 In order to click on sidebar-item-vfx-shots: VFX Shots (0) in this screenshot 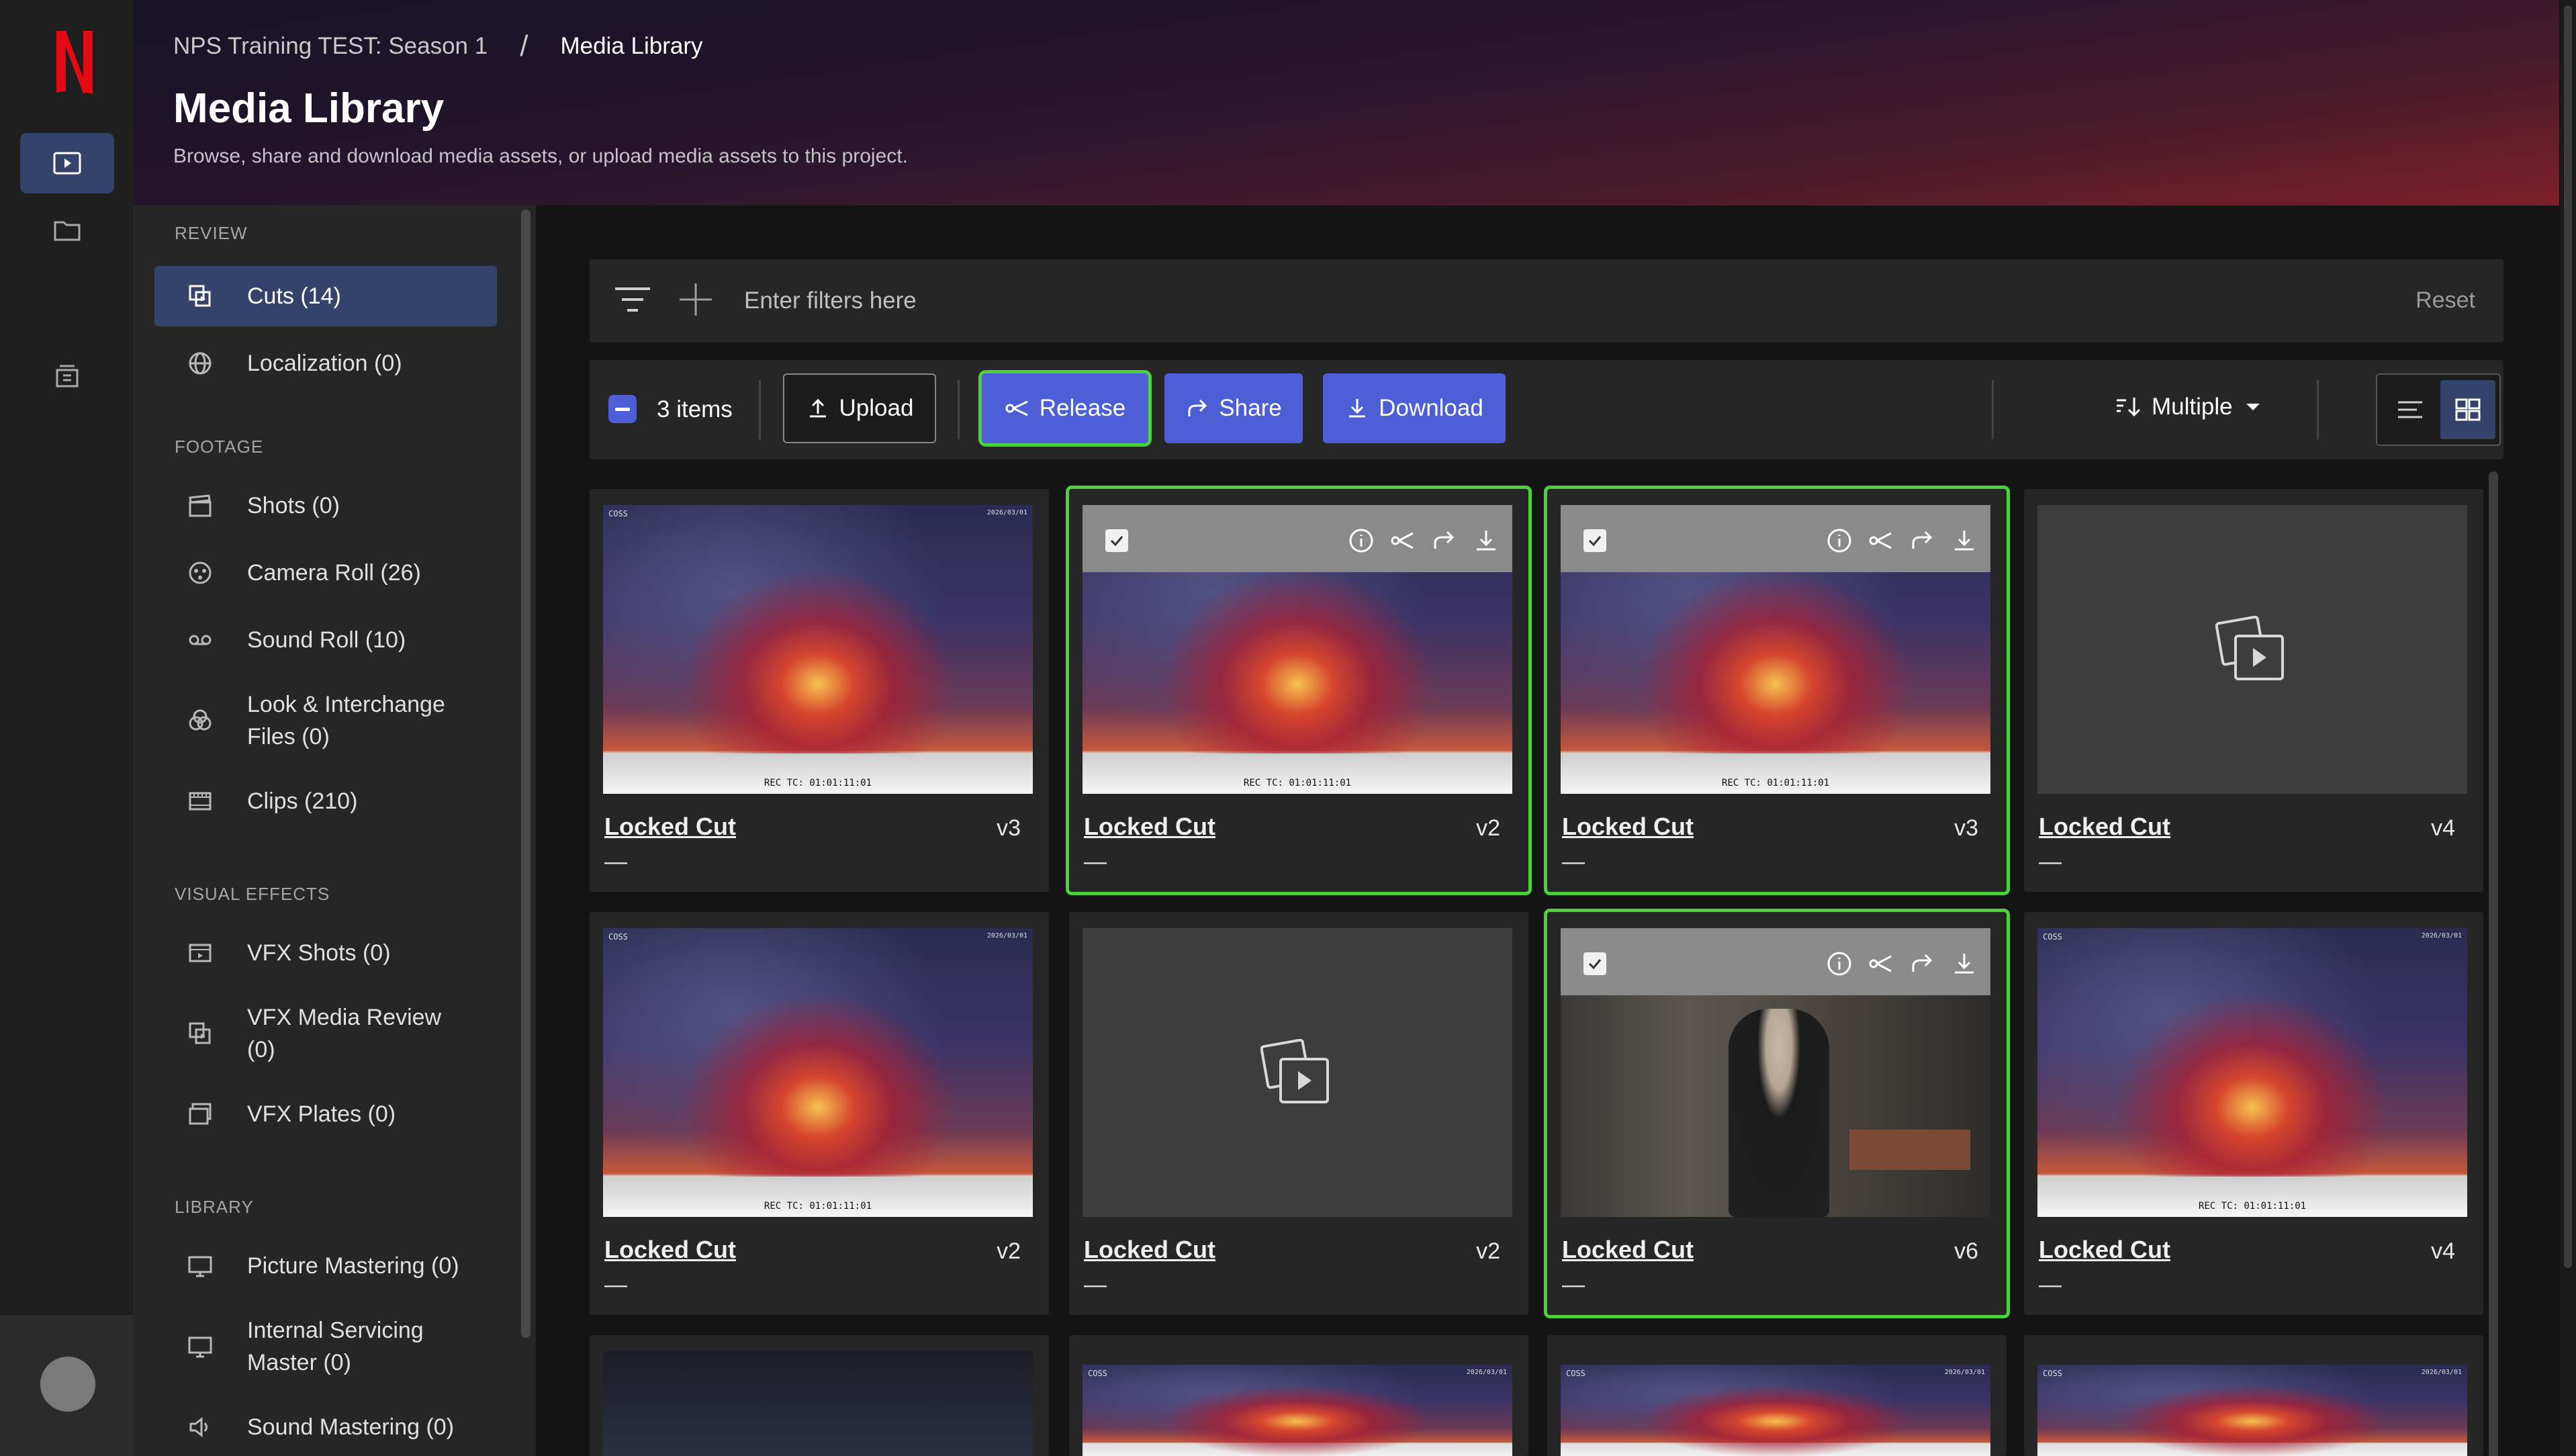, I will do `click(325, 953)`.